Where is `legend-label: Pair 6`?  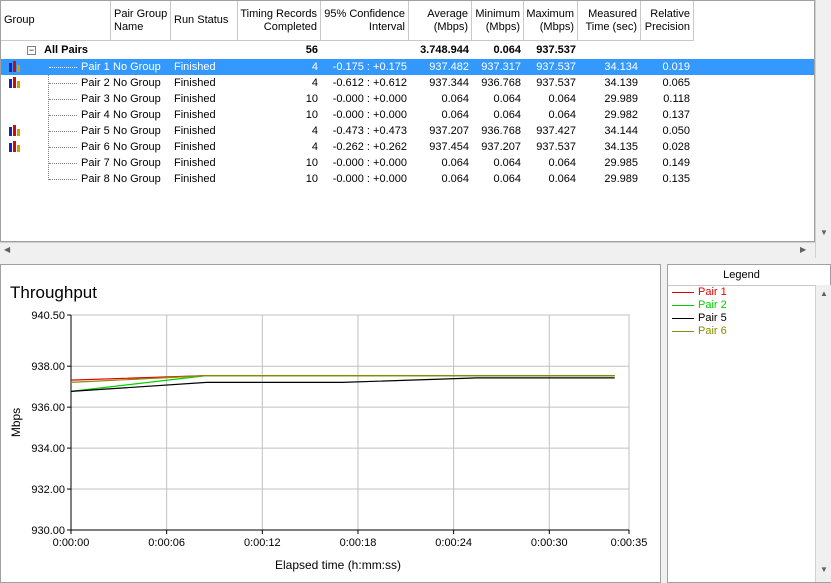
legend-label: Pair 6 is located at coordinates (712, 331).